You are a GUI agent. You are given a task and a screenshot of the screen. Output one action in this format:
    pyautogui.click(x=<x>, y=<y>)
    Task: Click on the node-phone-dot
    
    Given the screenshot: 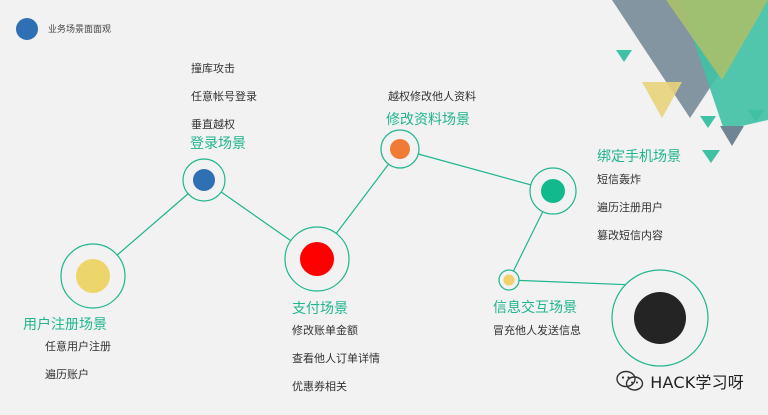 What is the action you would take?
    pyautogui.click(x=553, y=191)
    